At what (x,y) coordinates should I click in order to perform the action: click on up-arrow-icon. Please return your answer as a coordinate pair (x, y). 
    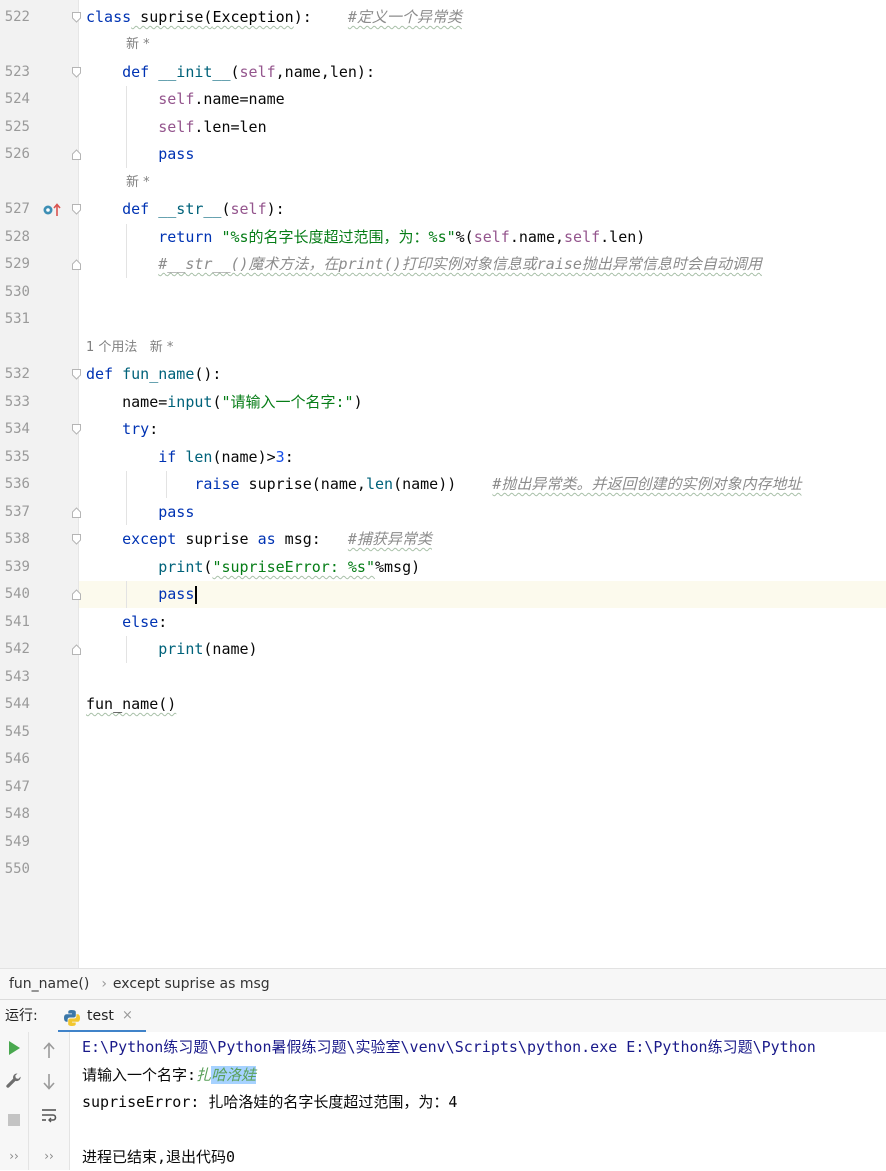
    Looking at the image, I should click on (49, 1051).